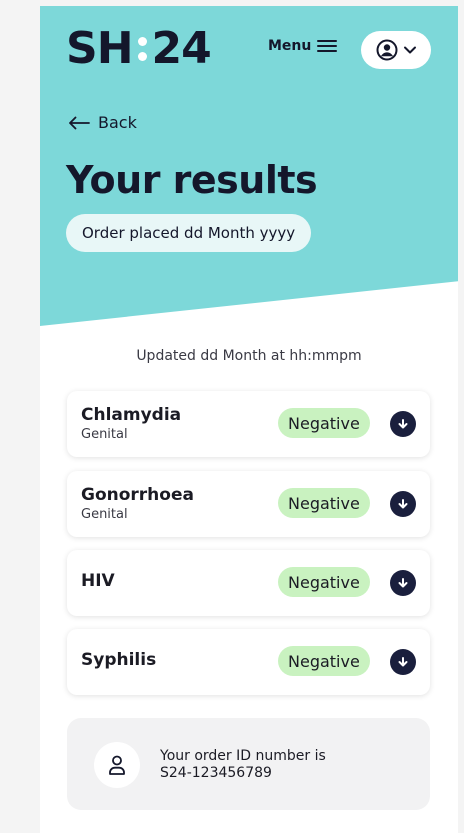  What do you see at coordinates (100, 48) in the screenshot?
I see `logo-text-left: SH` at bounding box center [100, 48].